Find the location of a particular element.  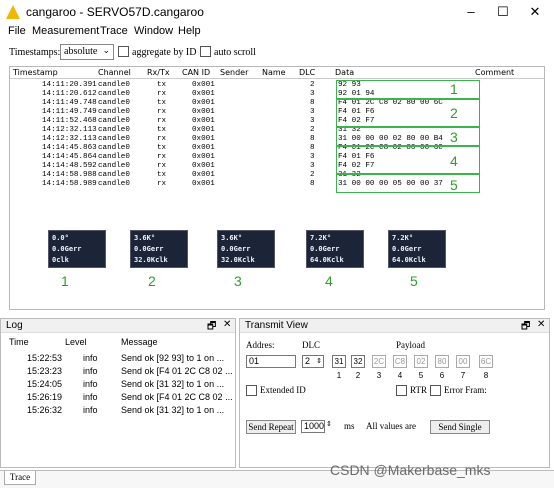

col-channel: Channel is located at coordinates (114, 72).